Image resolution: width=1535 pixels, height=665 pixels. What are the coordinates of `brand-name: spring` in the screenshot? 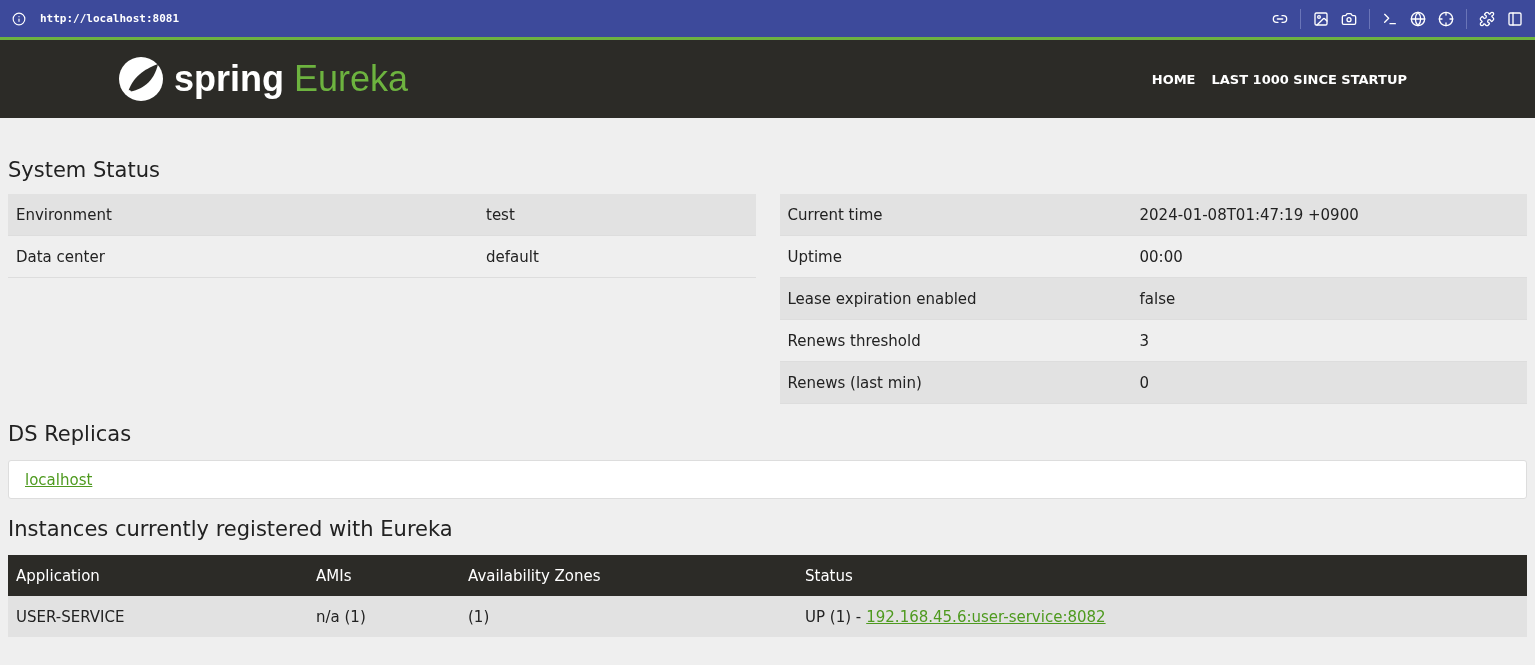 It's located at (229, 79).